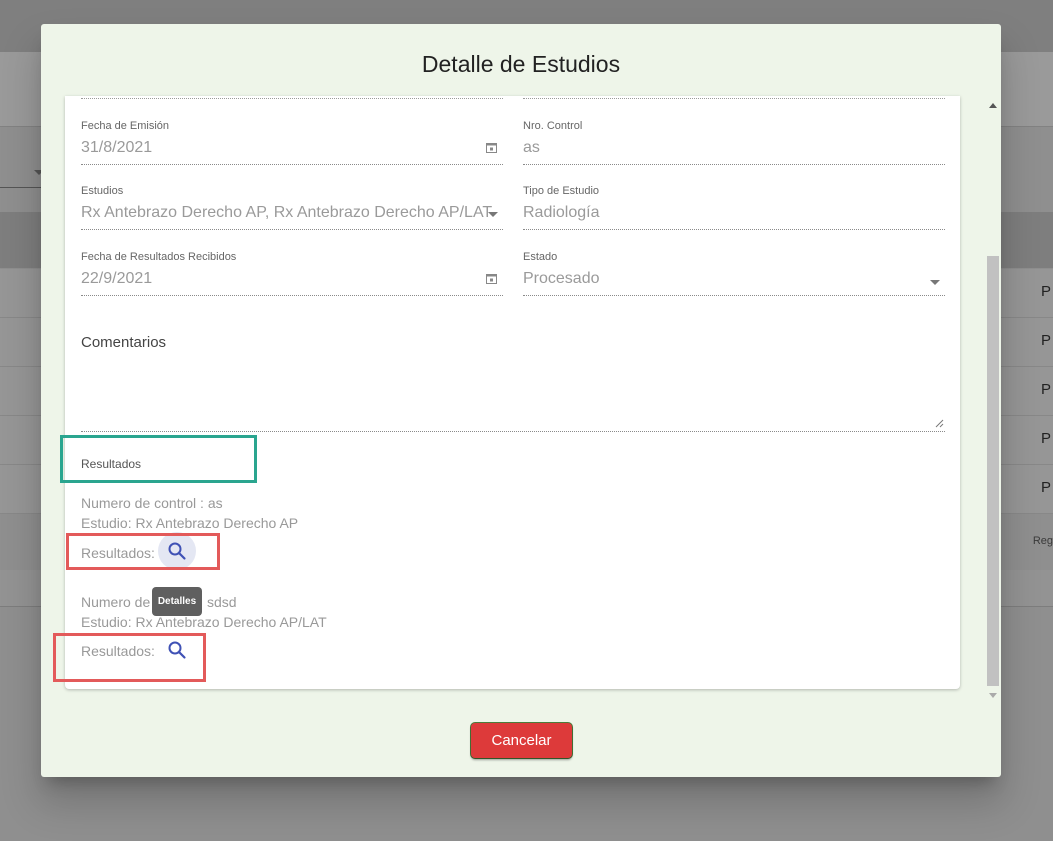  What do you see at coordinates (177, 601) in the screenshot?
I see `details-tooltip: Detalles` at bounding box center [177, 601].